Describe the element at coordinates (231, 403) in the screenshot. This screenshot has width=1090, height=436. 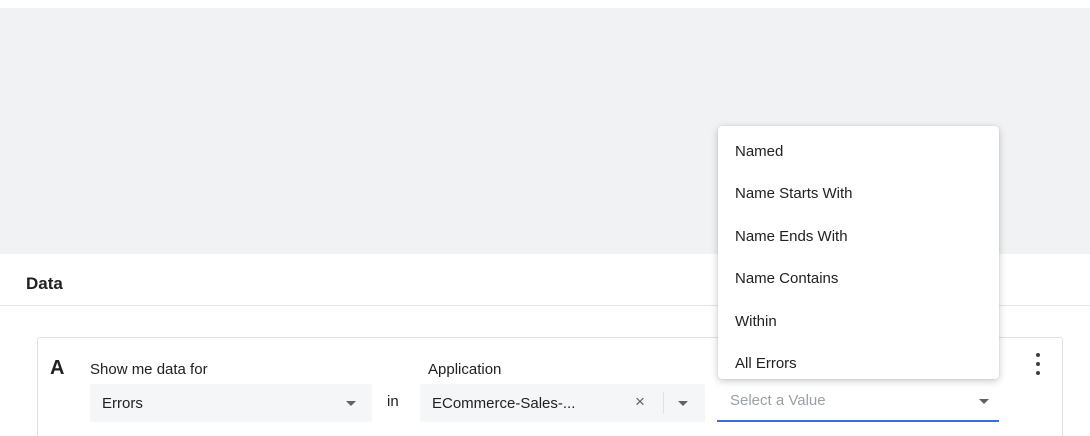
I see `data-type-select: Errors` at that location.